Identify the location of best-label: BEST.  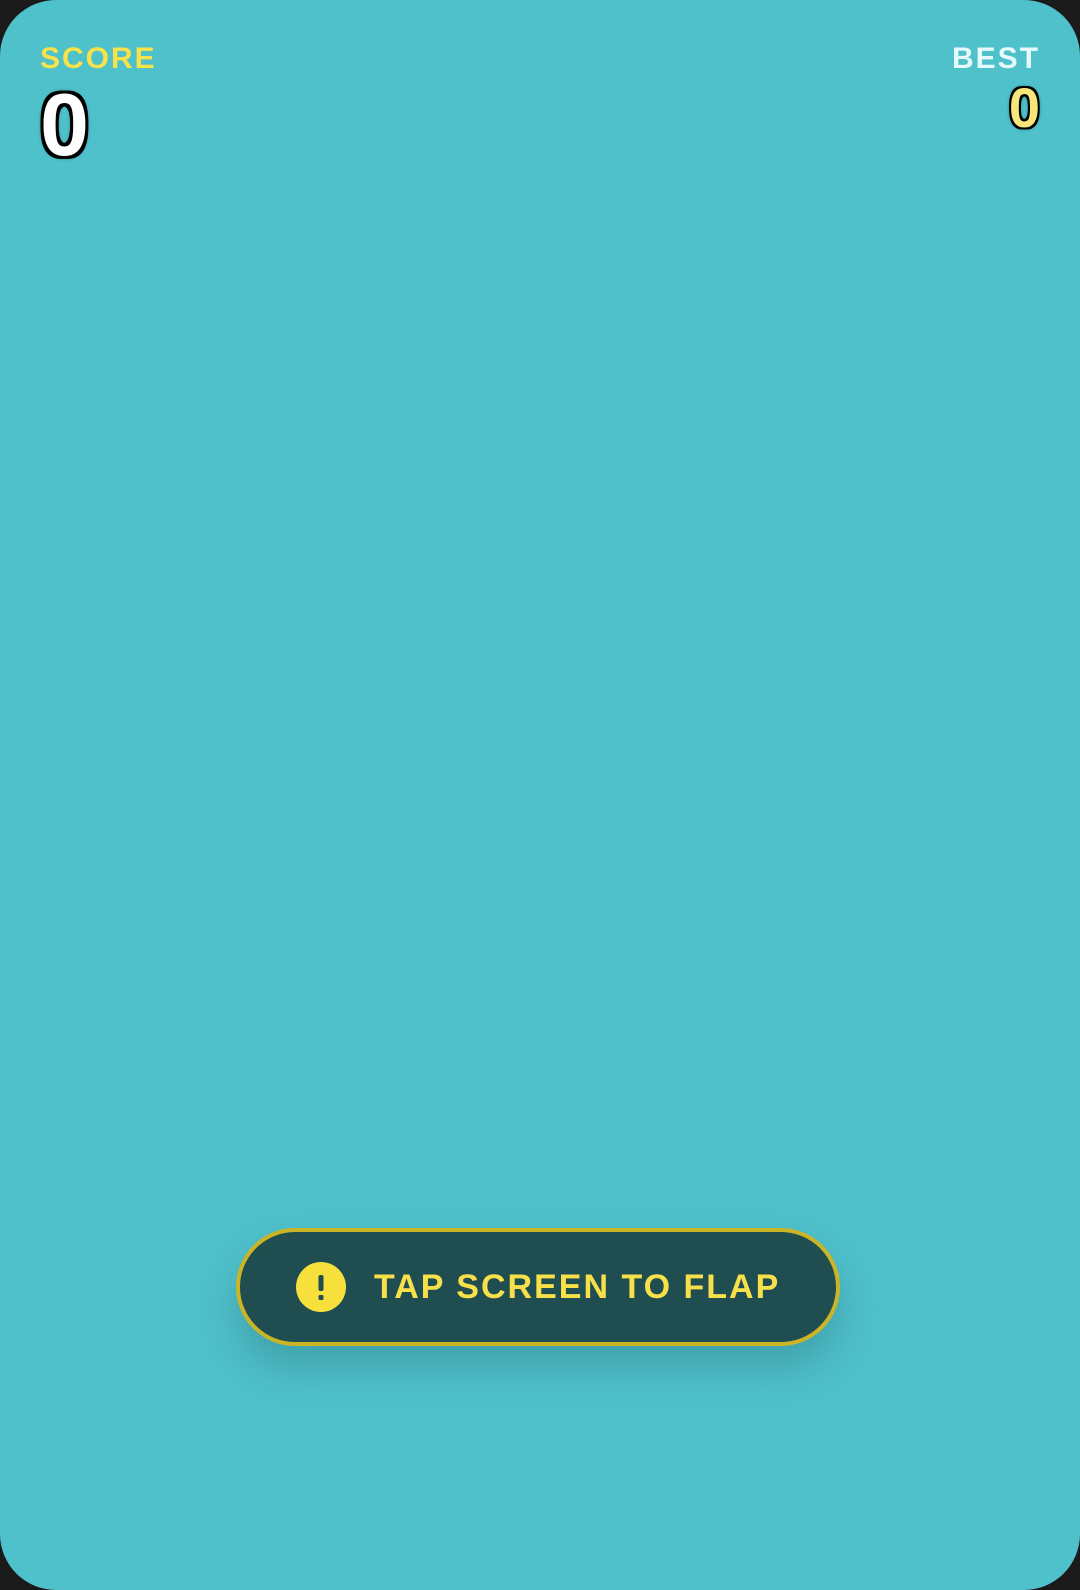
(995, 58).